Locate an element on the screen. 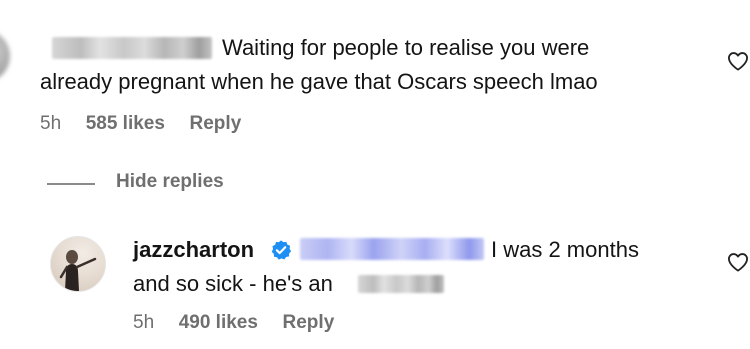  redacted-username is located at coordinates (132, 48).